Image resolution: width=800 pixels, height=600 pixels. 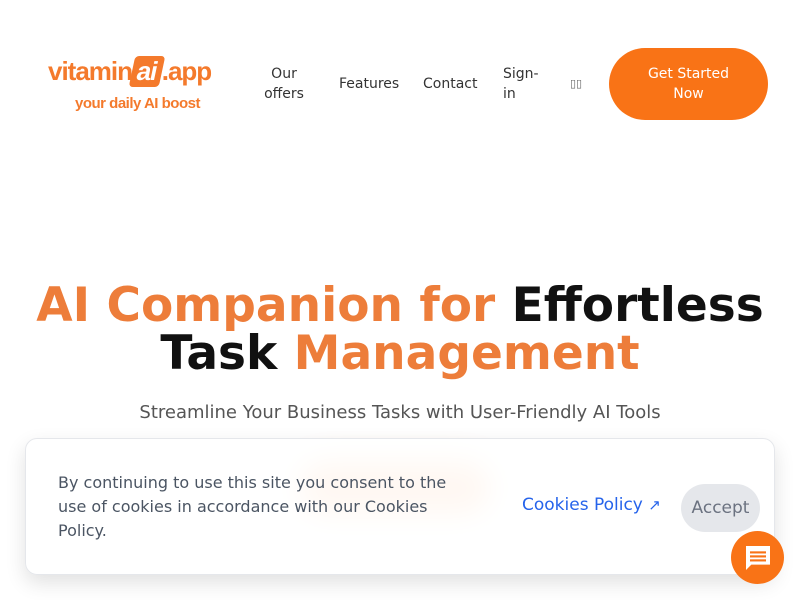 I want to click on external-arrow-icon: ↗, so click(x=654, y=505).